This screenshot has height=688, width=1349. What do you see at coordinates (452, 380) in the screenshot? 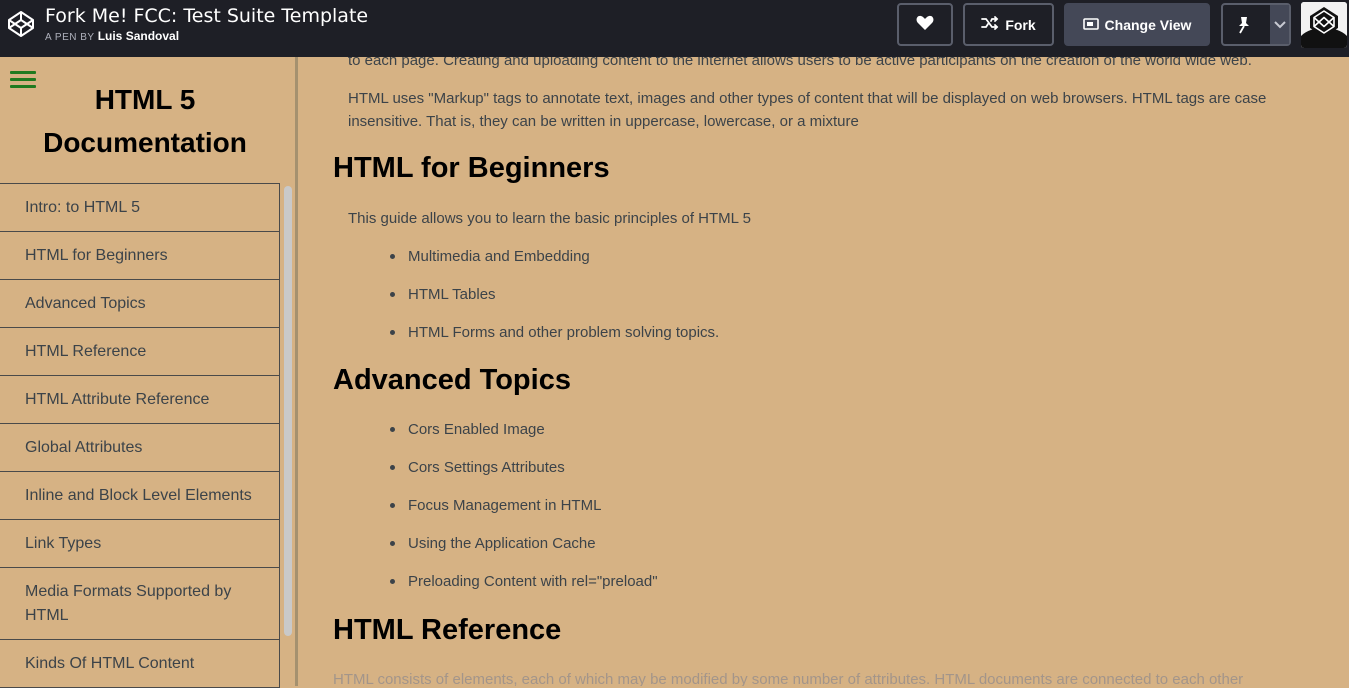
I see `section-heading-advanced-topics: Advanced Topics` at bounding box center [452, 380].